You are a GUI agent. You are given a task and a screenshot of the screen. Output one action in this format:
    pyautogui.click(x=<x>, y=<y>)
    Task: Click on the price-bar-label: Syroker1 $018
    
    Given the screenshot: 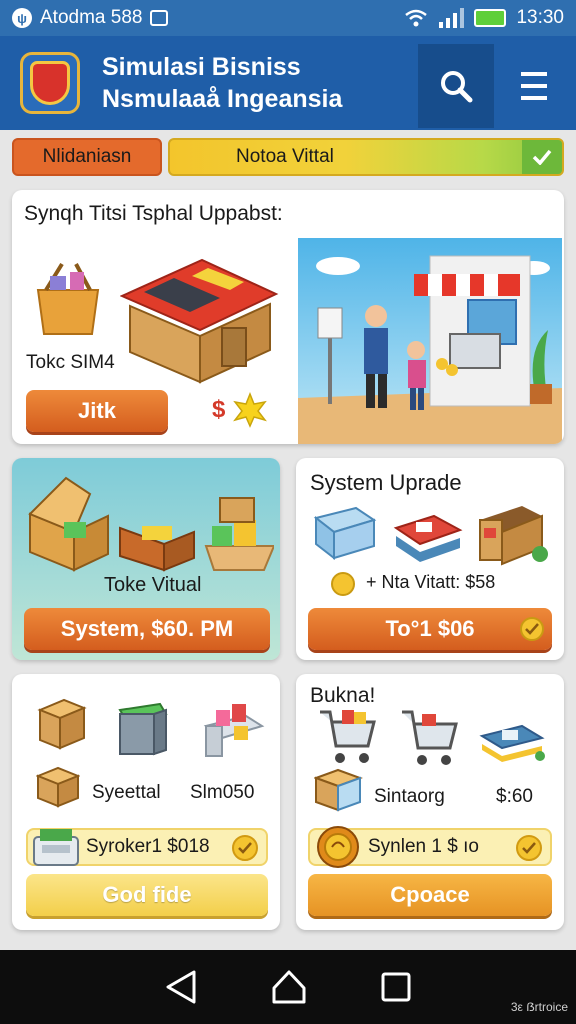 What is the action you would take?
    pyautogui.click(x=148, y=846)
    